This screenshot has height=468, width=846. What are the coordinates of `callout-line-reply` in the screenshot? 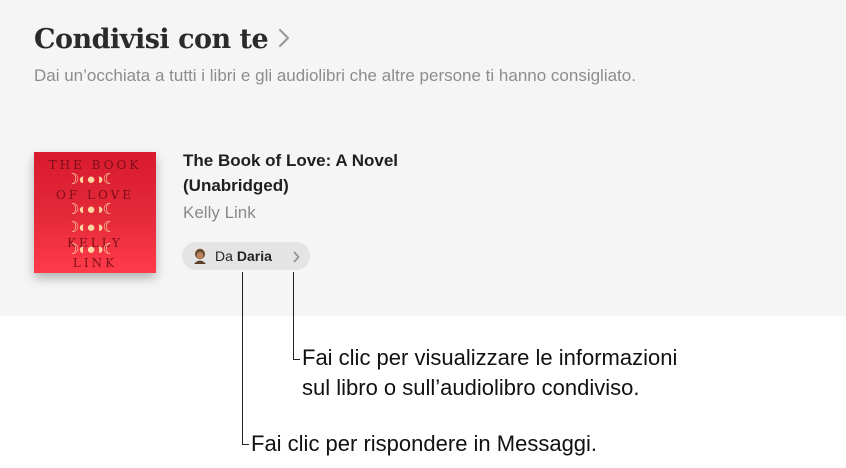 It's located at (242, 358).